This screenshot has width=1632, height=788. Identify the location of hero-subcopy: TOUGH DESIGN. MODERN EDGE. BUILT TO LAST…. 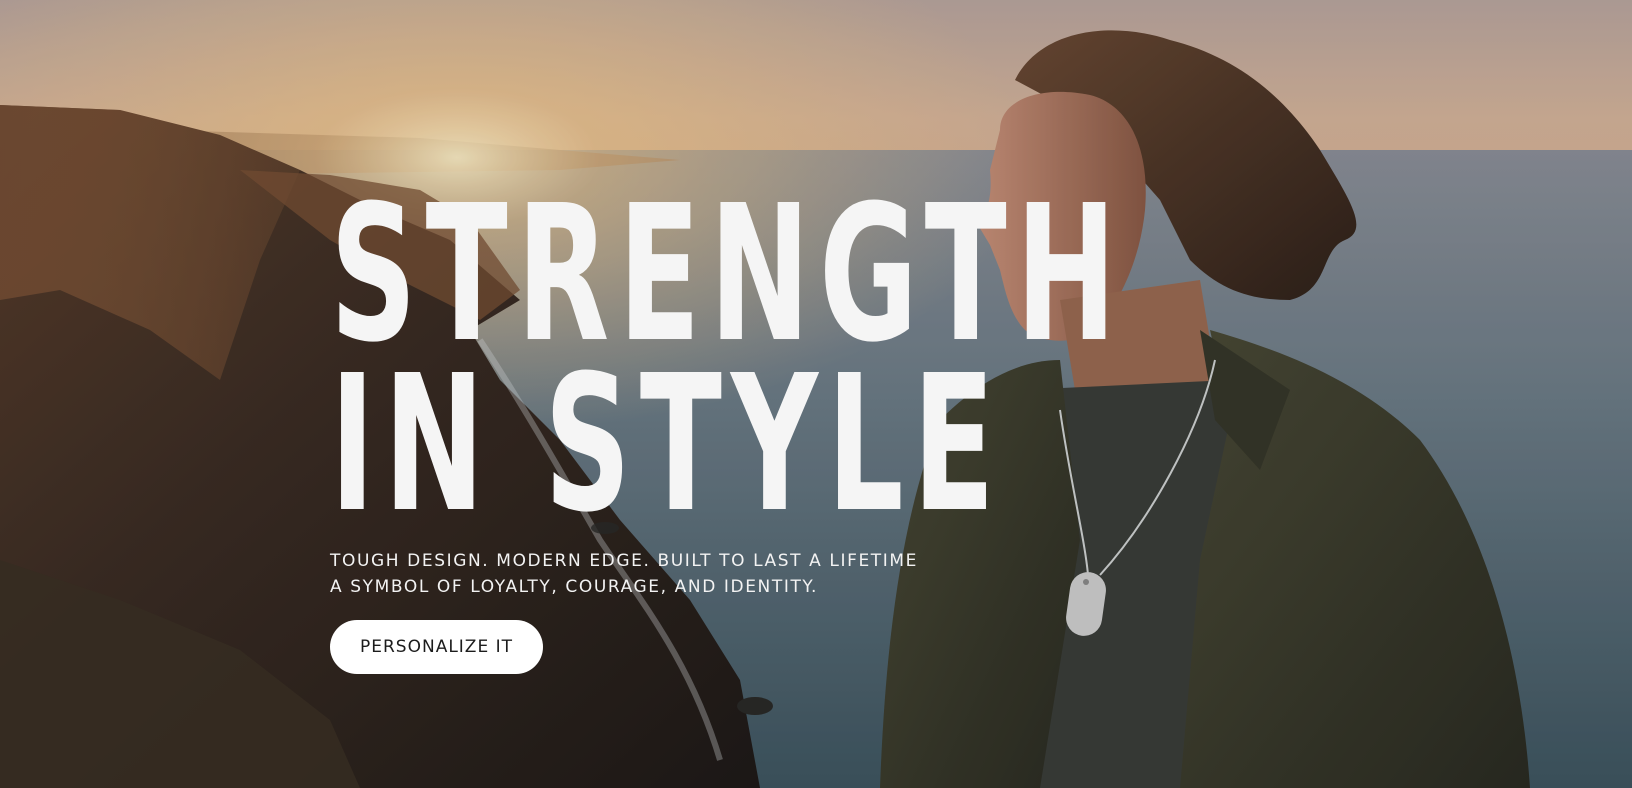
(680, 574).